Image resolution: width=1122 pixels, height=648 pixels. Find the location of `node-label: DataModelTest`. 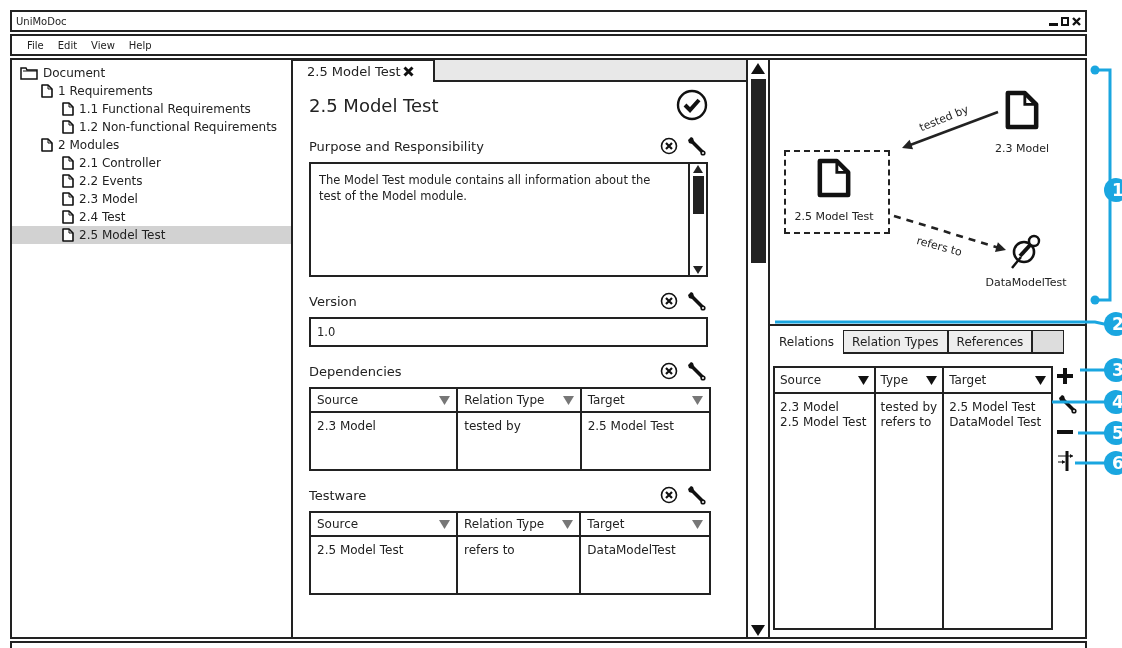

node-label: DataModelTest is located at coordinates (1026, 282).